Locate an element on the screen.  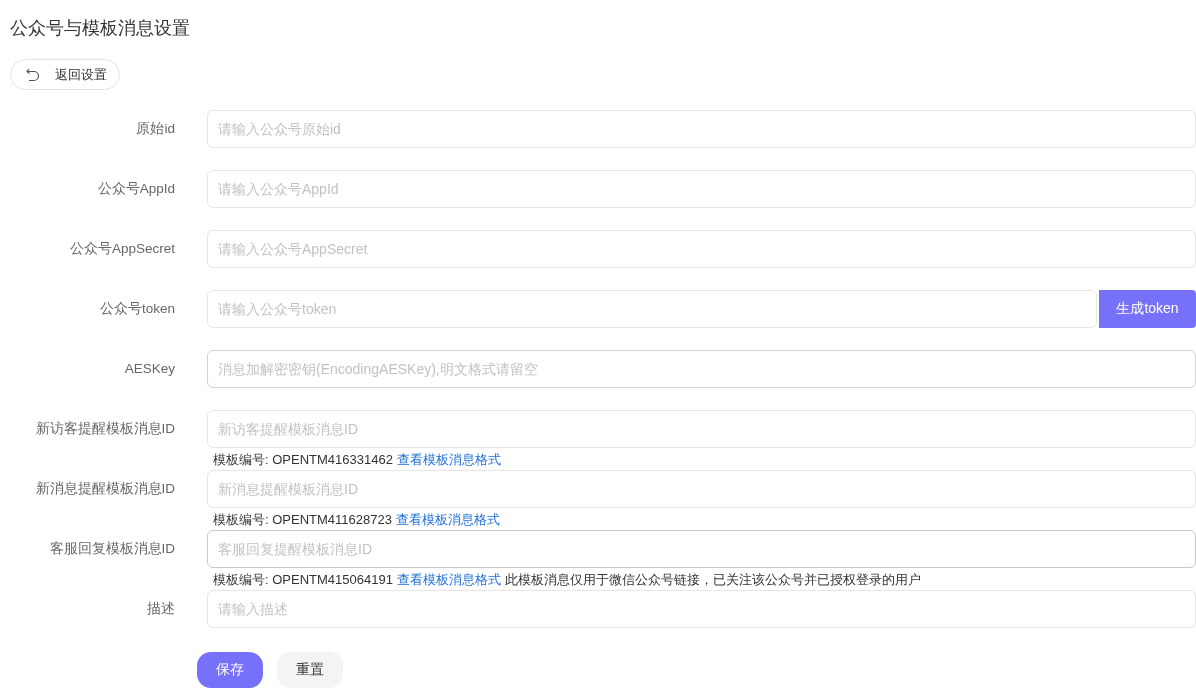
undo-icon is located at coordinates (33, 74).